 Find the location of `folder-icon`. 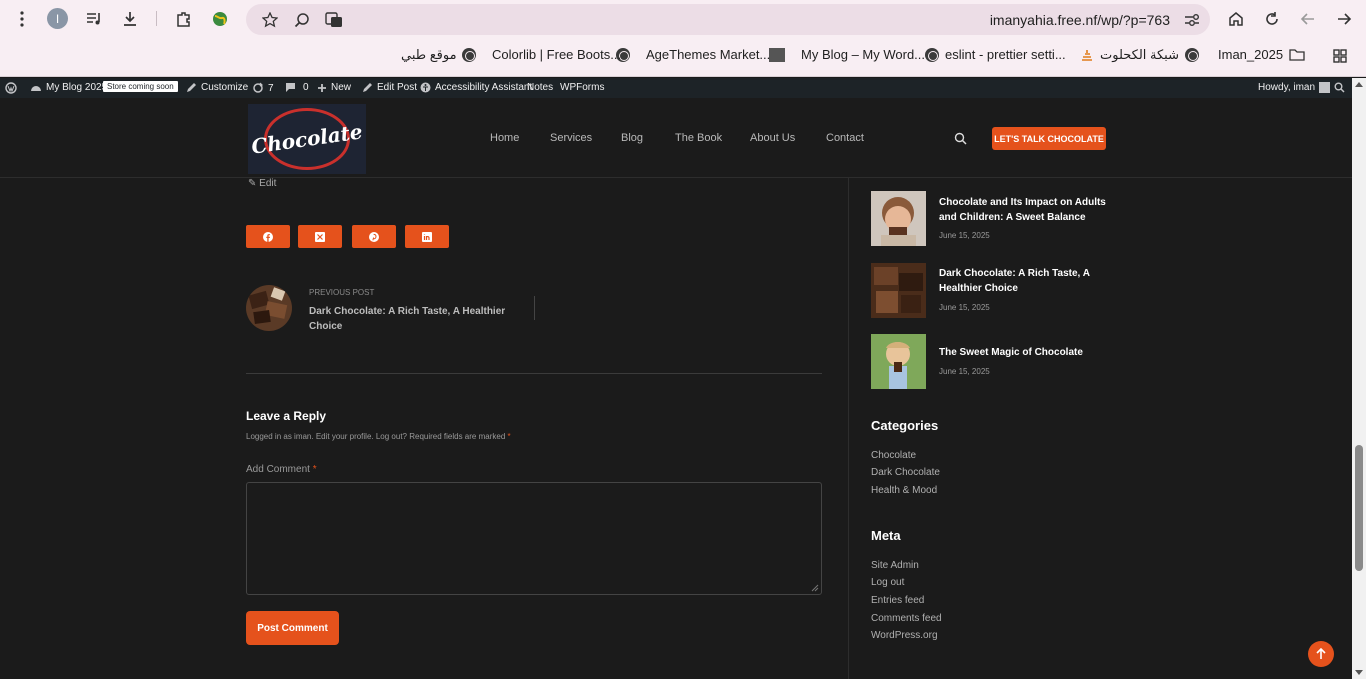

folder-icon is located at coordinates (1297, 55).